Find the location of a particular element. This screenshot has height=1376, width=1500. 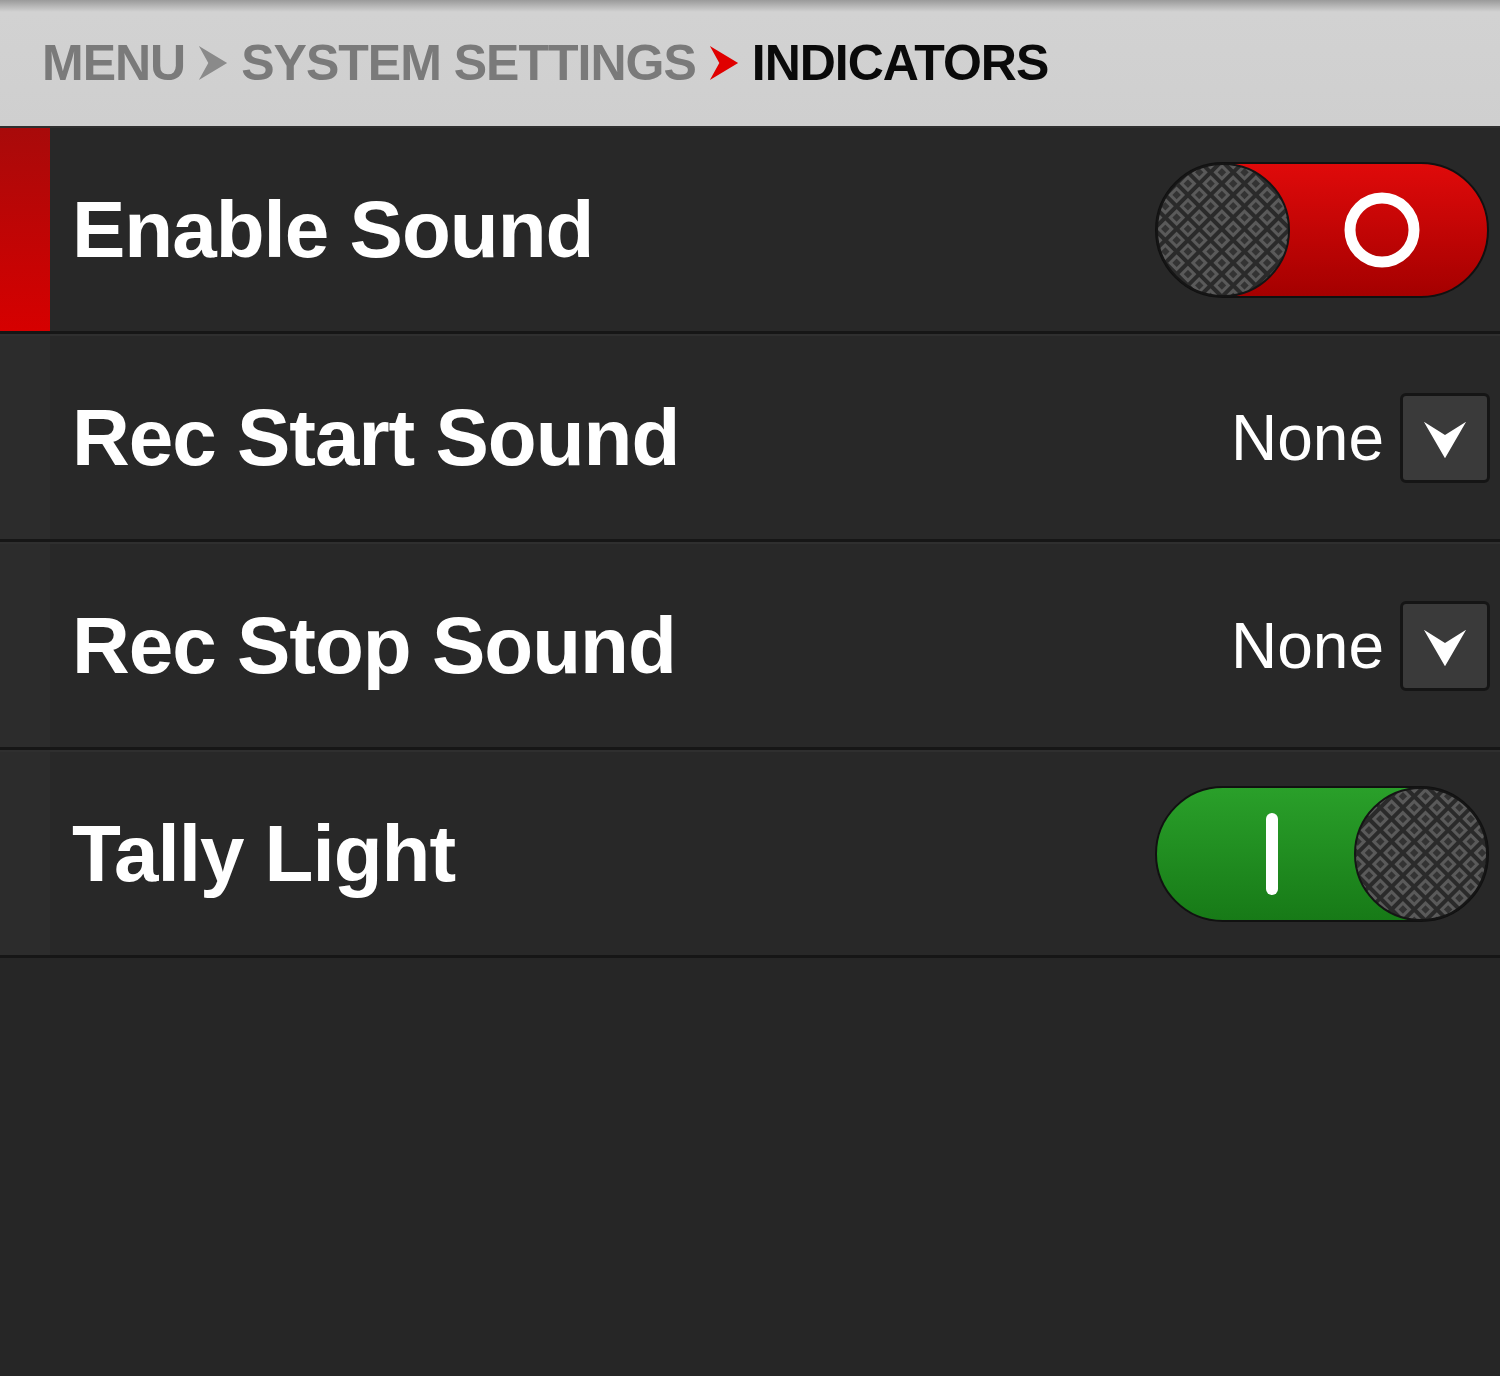

chevron-icon is located at coordinates (723, 63).